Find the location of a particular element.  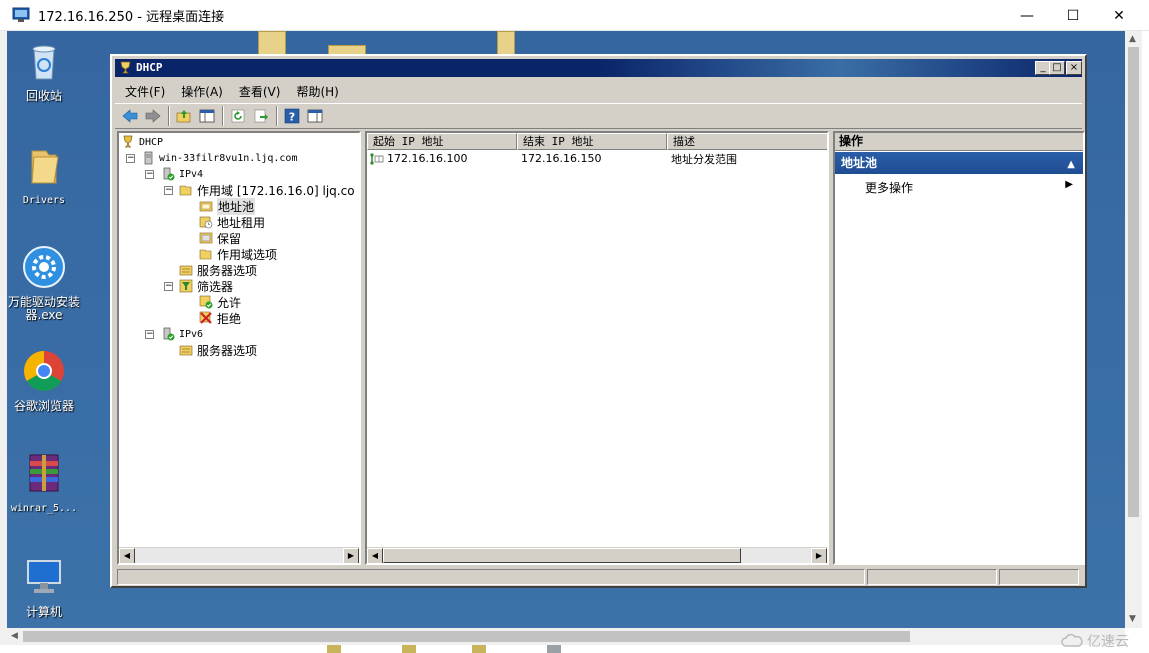

tree-node-allow: 允许 is located at coordinates (220, 302).